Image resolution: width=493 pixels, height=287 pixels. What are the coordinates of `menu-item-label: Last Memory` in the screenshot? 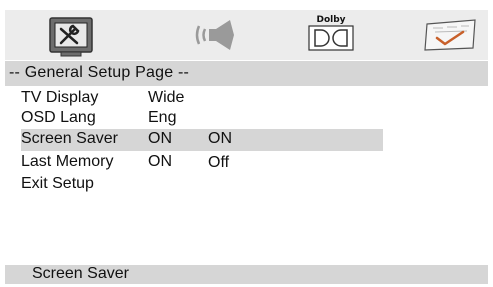 It's located at (67, 161).